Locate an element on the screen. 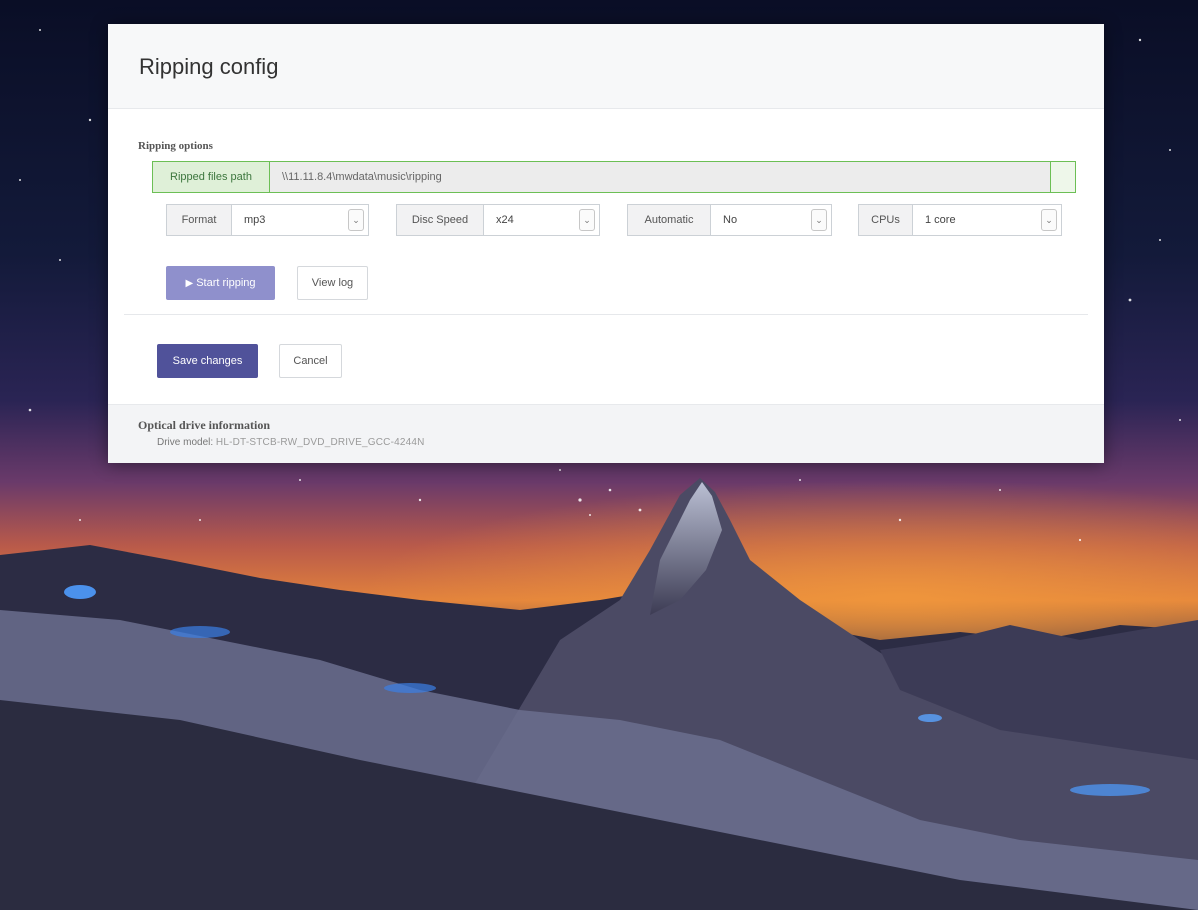  save-changes-button: Save changes is located at coordinates (207, 361).